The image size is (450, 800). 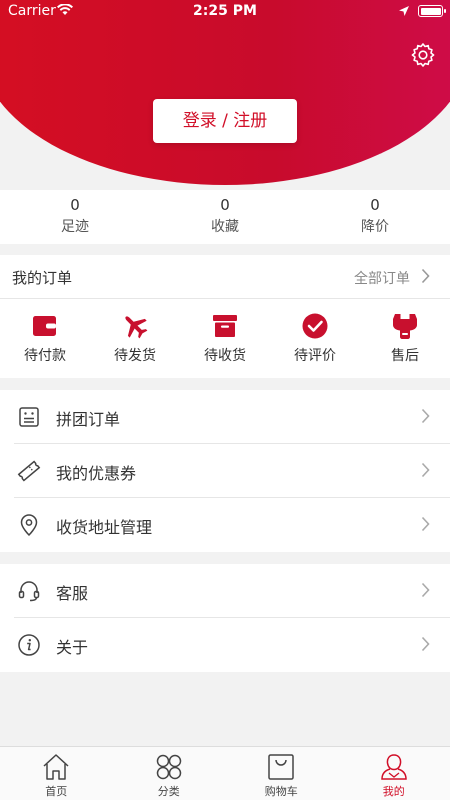 What do you see at coordinates (104, 527) in the screenshot?
I see `menu-item-label: 收货地址管理` at bounding box center [104, 527].